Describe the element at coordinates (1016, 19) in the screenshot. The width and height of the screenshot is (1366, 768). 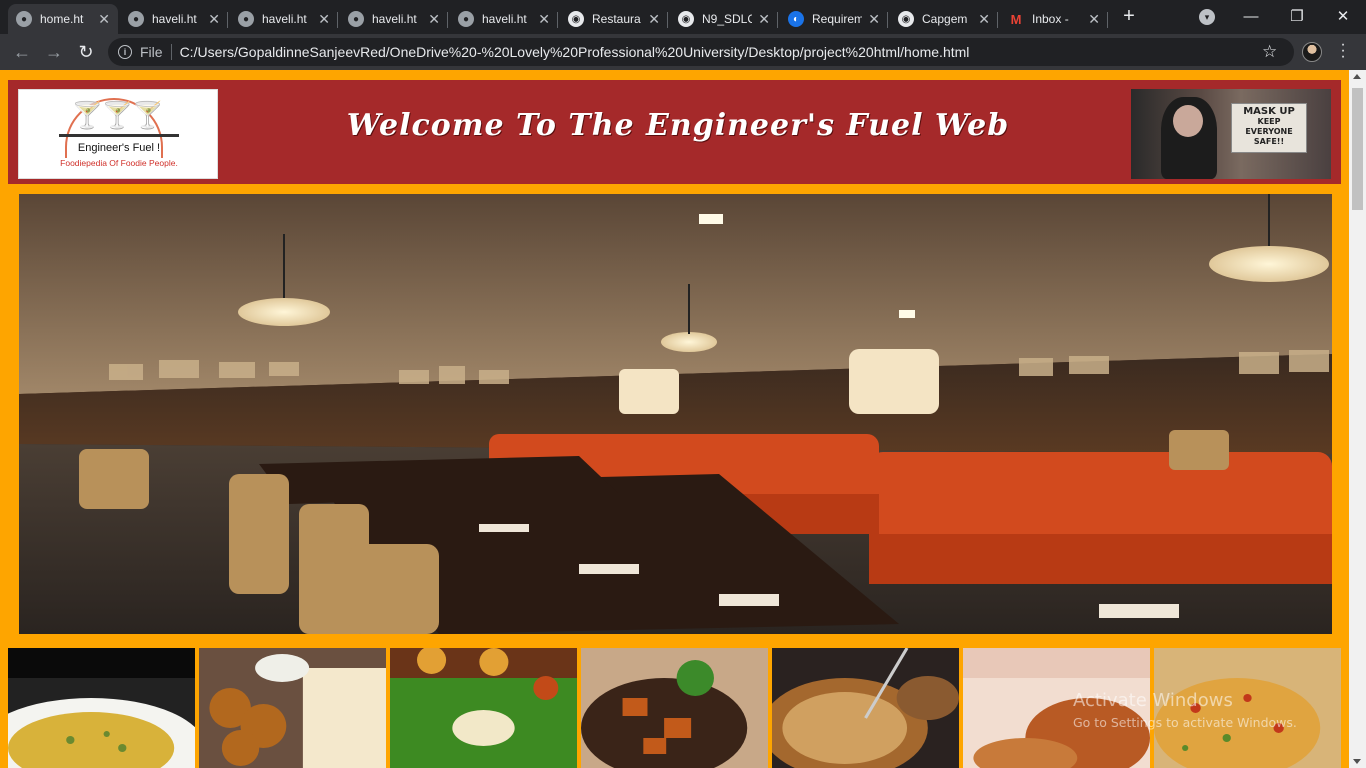
I see `gmail-icon: M` at that location.